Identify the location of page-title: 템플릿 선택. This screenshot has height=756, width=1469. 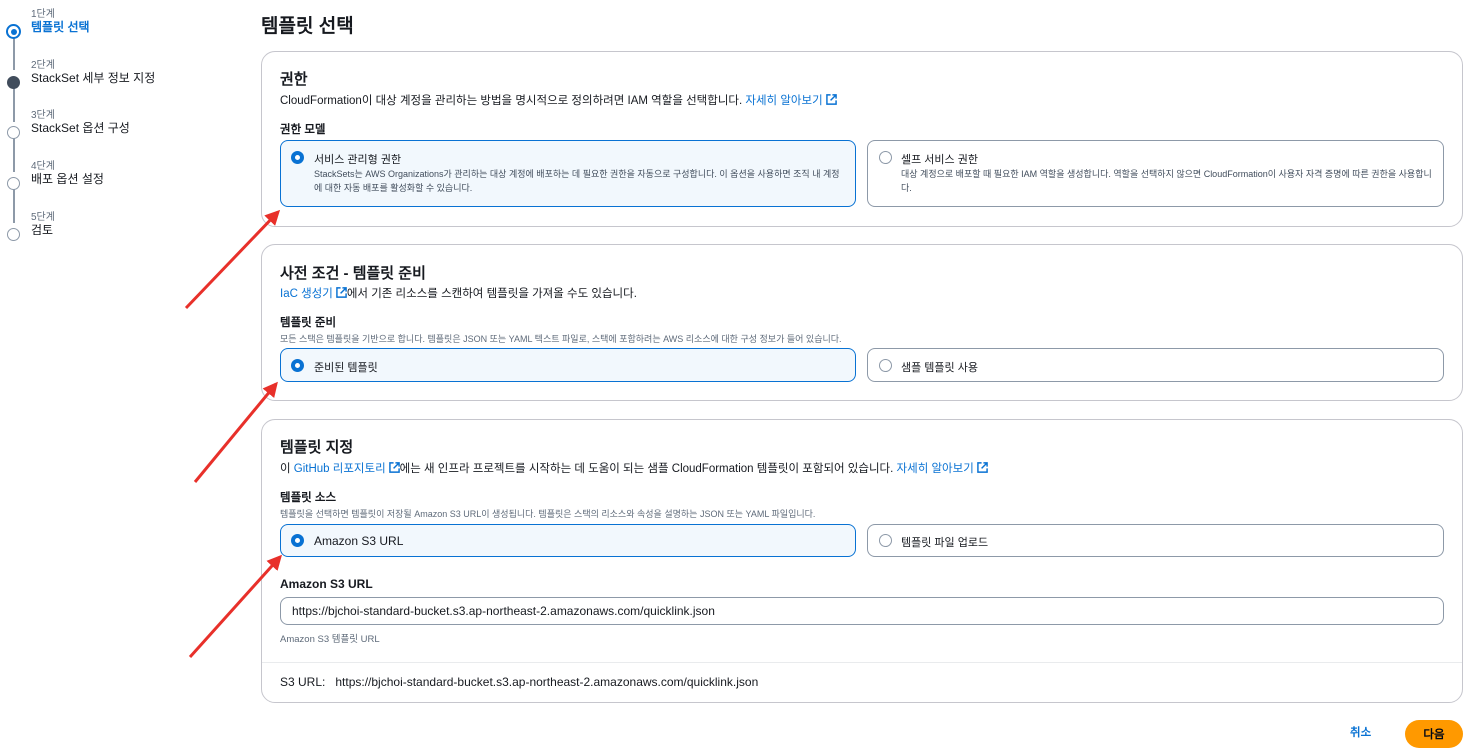
(307, 26).